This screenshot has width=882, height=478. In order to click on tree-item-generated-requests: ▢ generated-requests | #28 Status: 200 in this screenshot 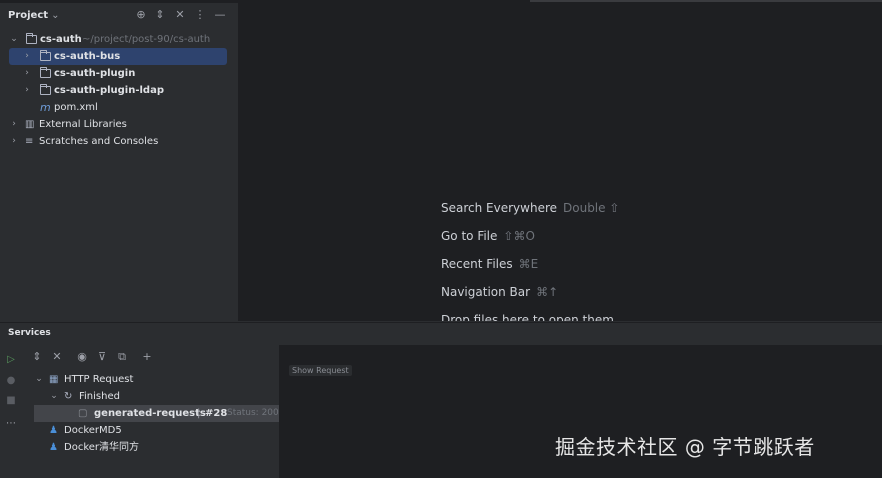, I will do `click(156, 413)`.